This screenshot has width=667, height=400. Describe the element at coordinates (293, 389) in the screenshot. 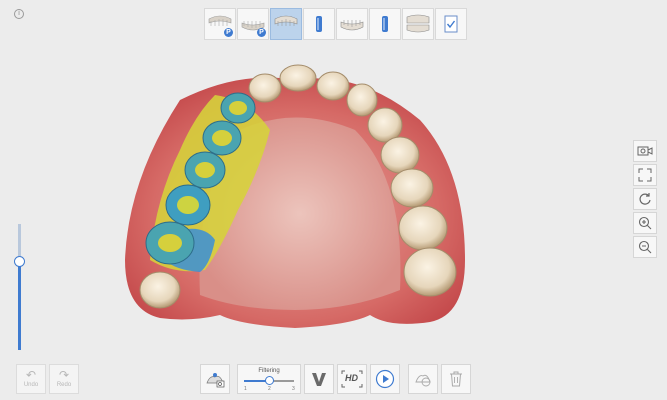

I see `filtering-tick: 3` at that location.